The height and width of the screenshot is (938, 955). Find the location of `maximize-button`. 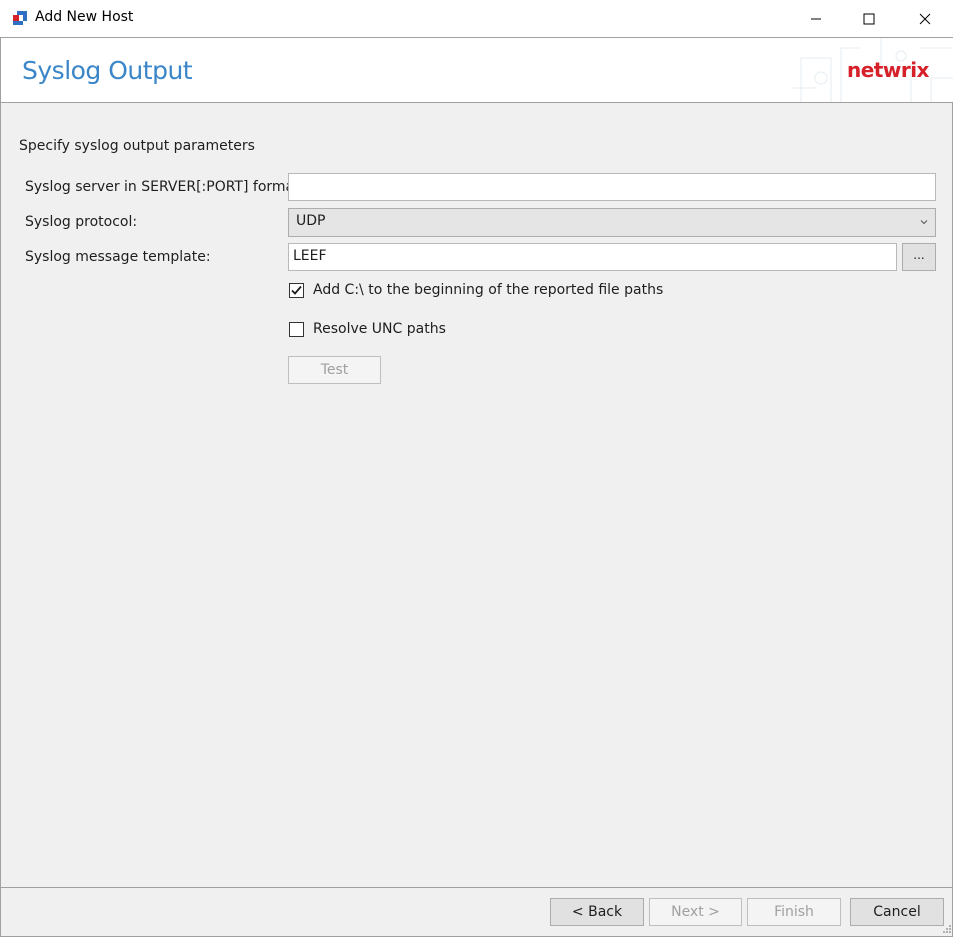

maximize-button is located at coordinates (869, 18).